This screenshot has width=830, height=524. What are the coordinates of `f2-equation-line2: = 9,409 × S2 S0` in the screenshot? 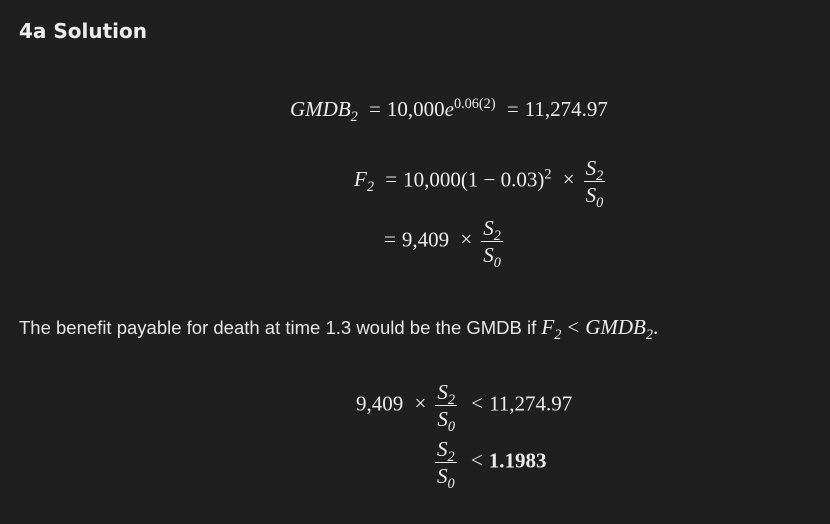 It's located at (445, 244).